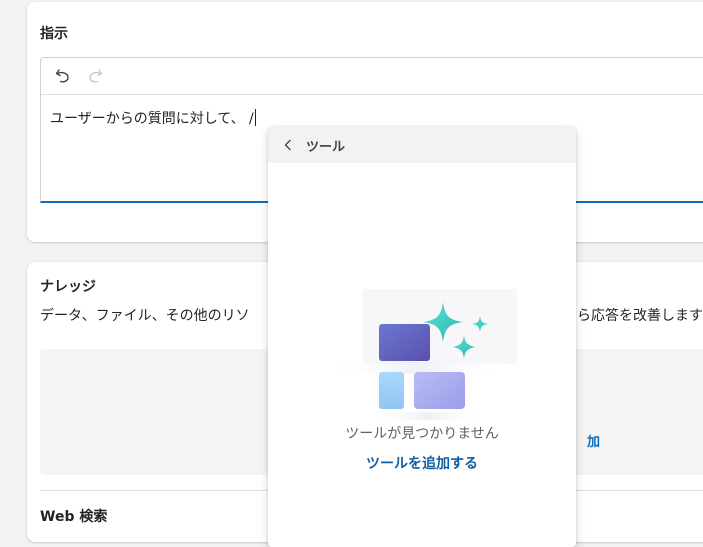 The height and width of the screenshot is (547, 703). I want to click on redo-icon, so click(96, 76).